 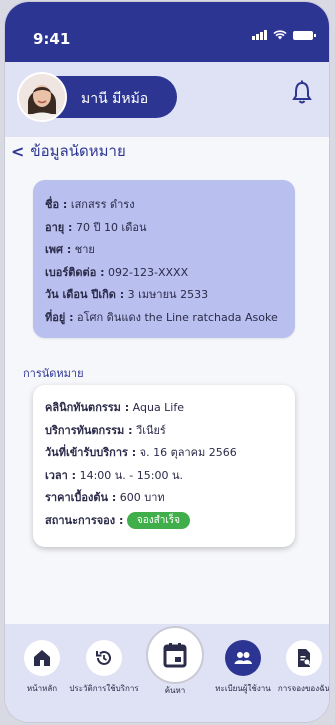 I want to click on nav-label: ประวัติการใช้บริการ, so click(x=104, y=688).